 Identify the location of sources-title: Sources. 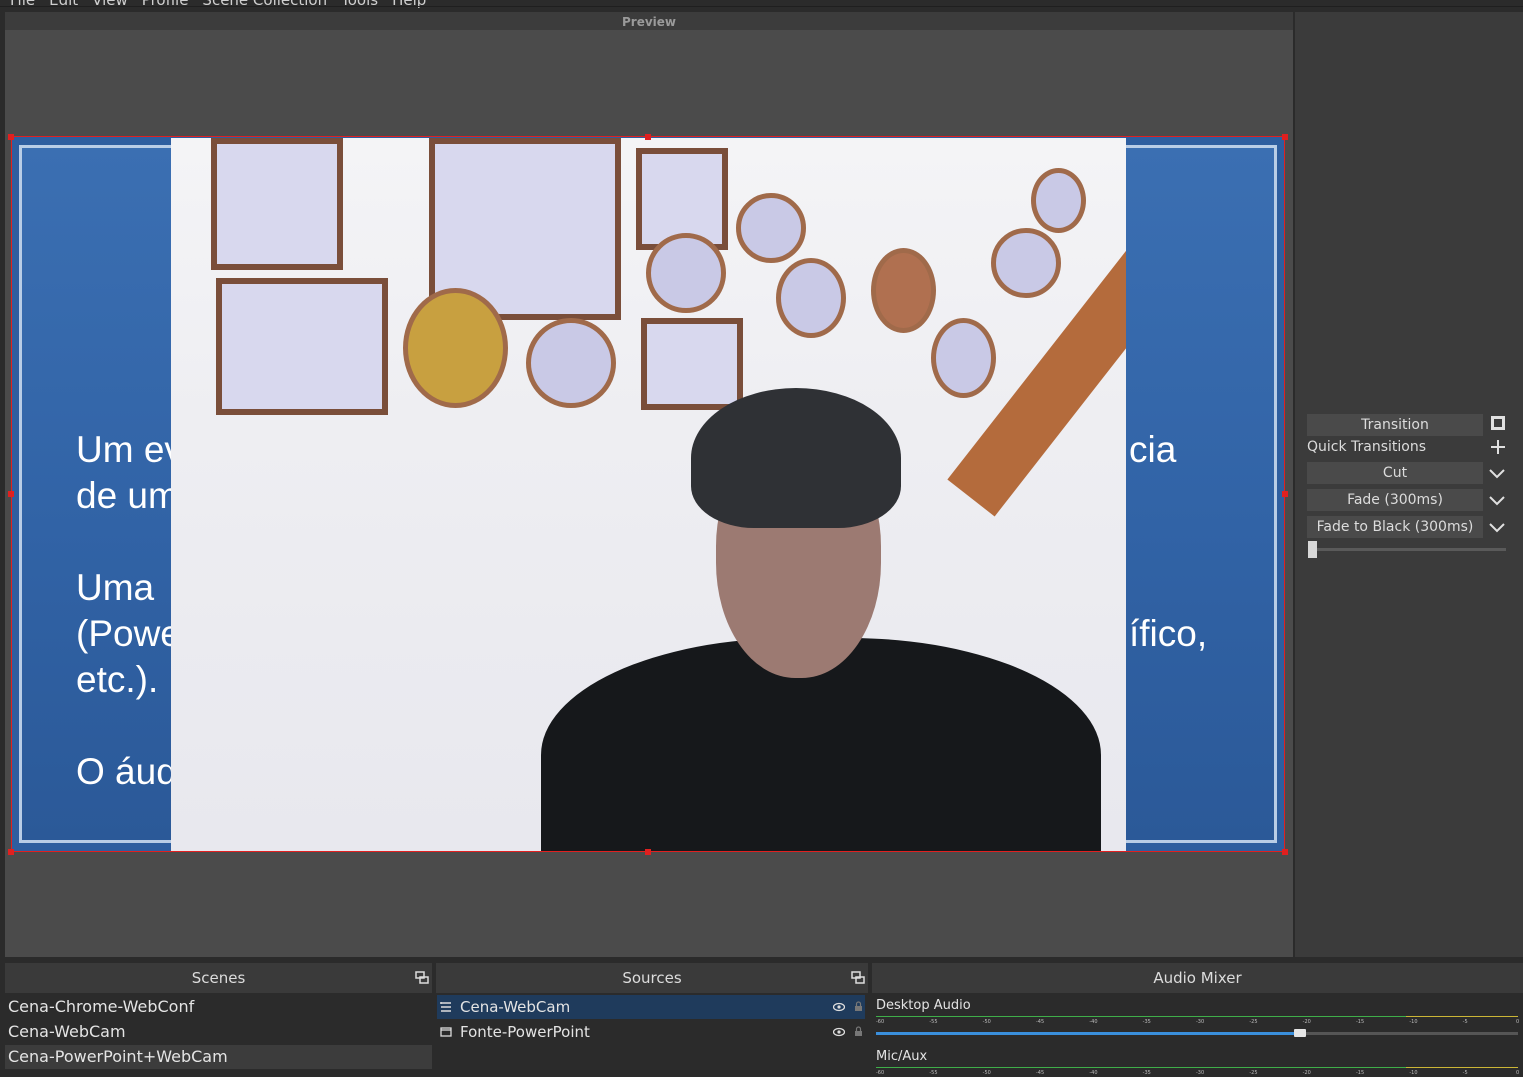
(652, 977).